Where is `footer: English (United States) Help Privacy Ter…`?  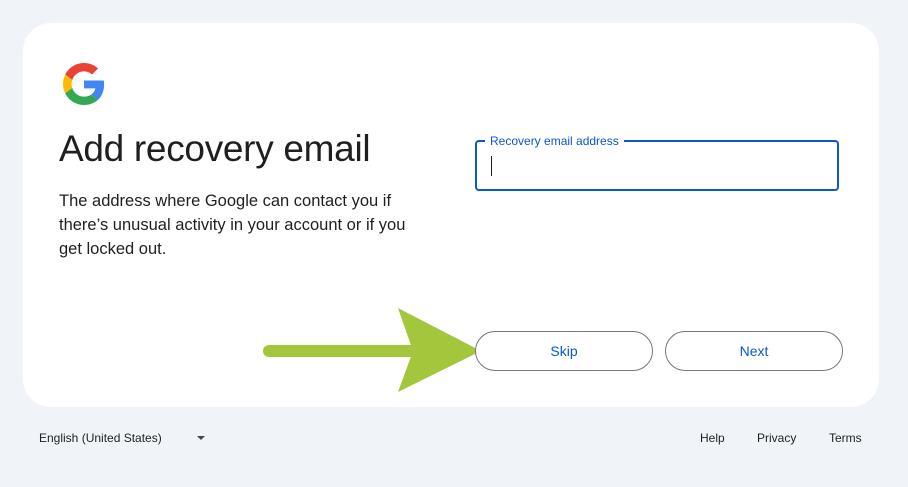
footer: English (United States) Help Privacy Ter… is located at coordinates (454, 439).